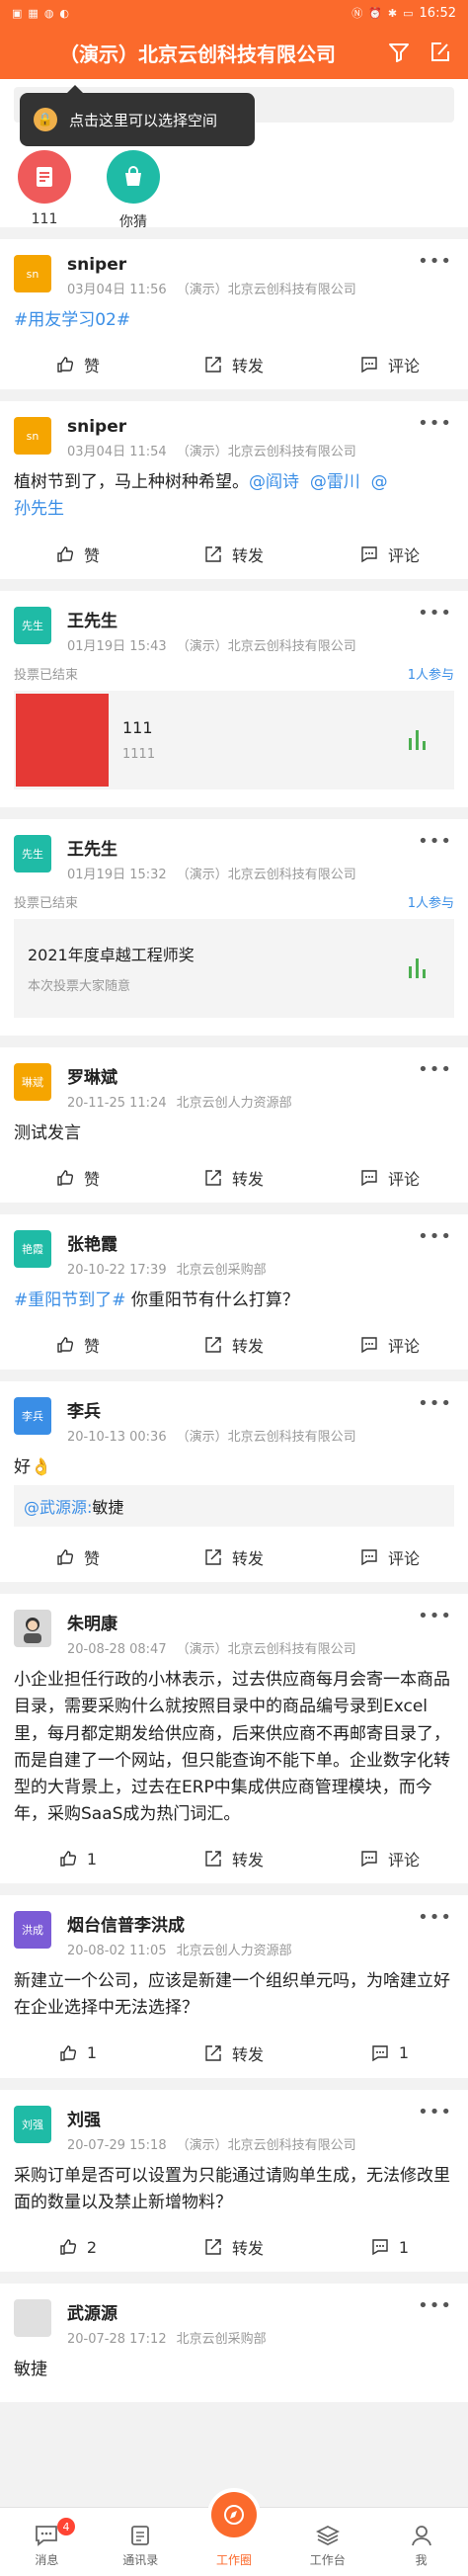 This screenshot has width=468, height=2576. Describe the element at coordinates (213, 1859) in the screenshot. I see `share-icon` at that location.